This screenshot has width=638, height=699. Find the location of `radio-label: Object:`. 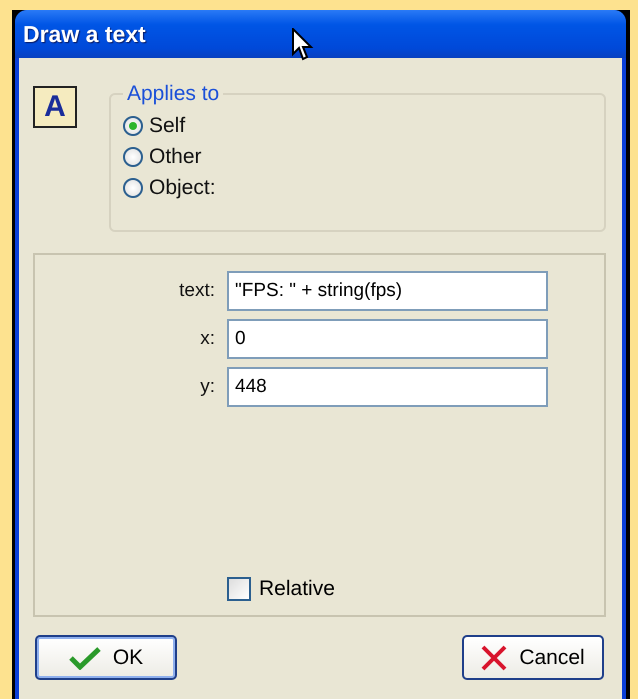

radio-label: Object: is located at coordinates (182, 188).